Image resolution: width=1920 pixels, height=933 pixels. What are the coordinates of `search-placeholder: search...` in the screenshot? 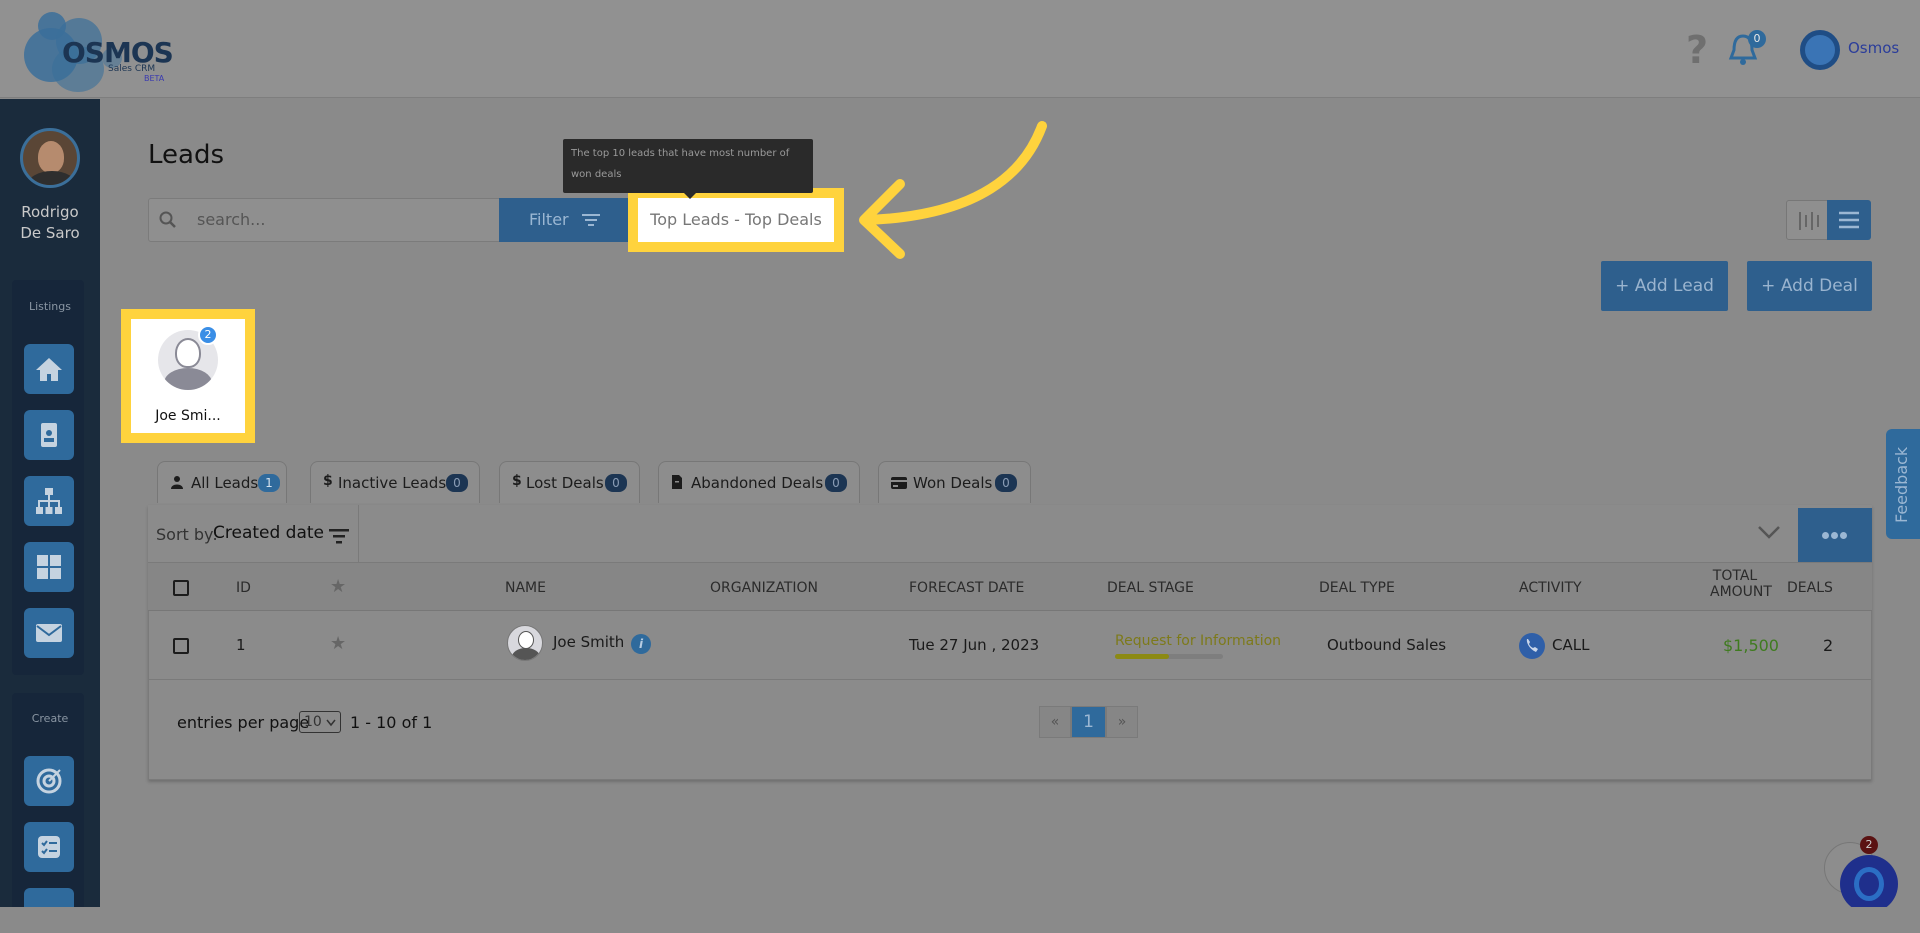 It's located at (231, 219).